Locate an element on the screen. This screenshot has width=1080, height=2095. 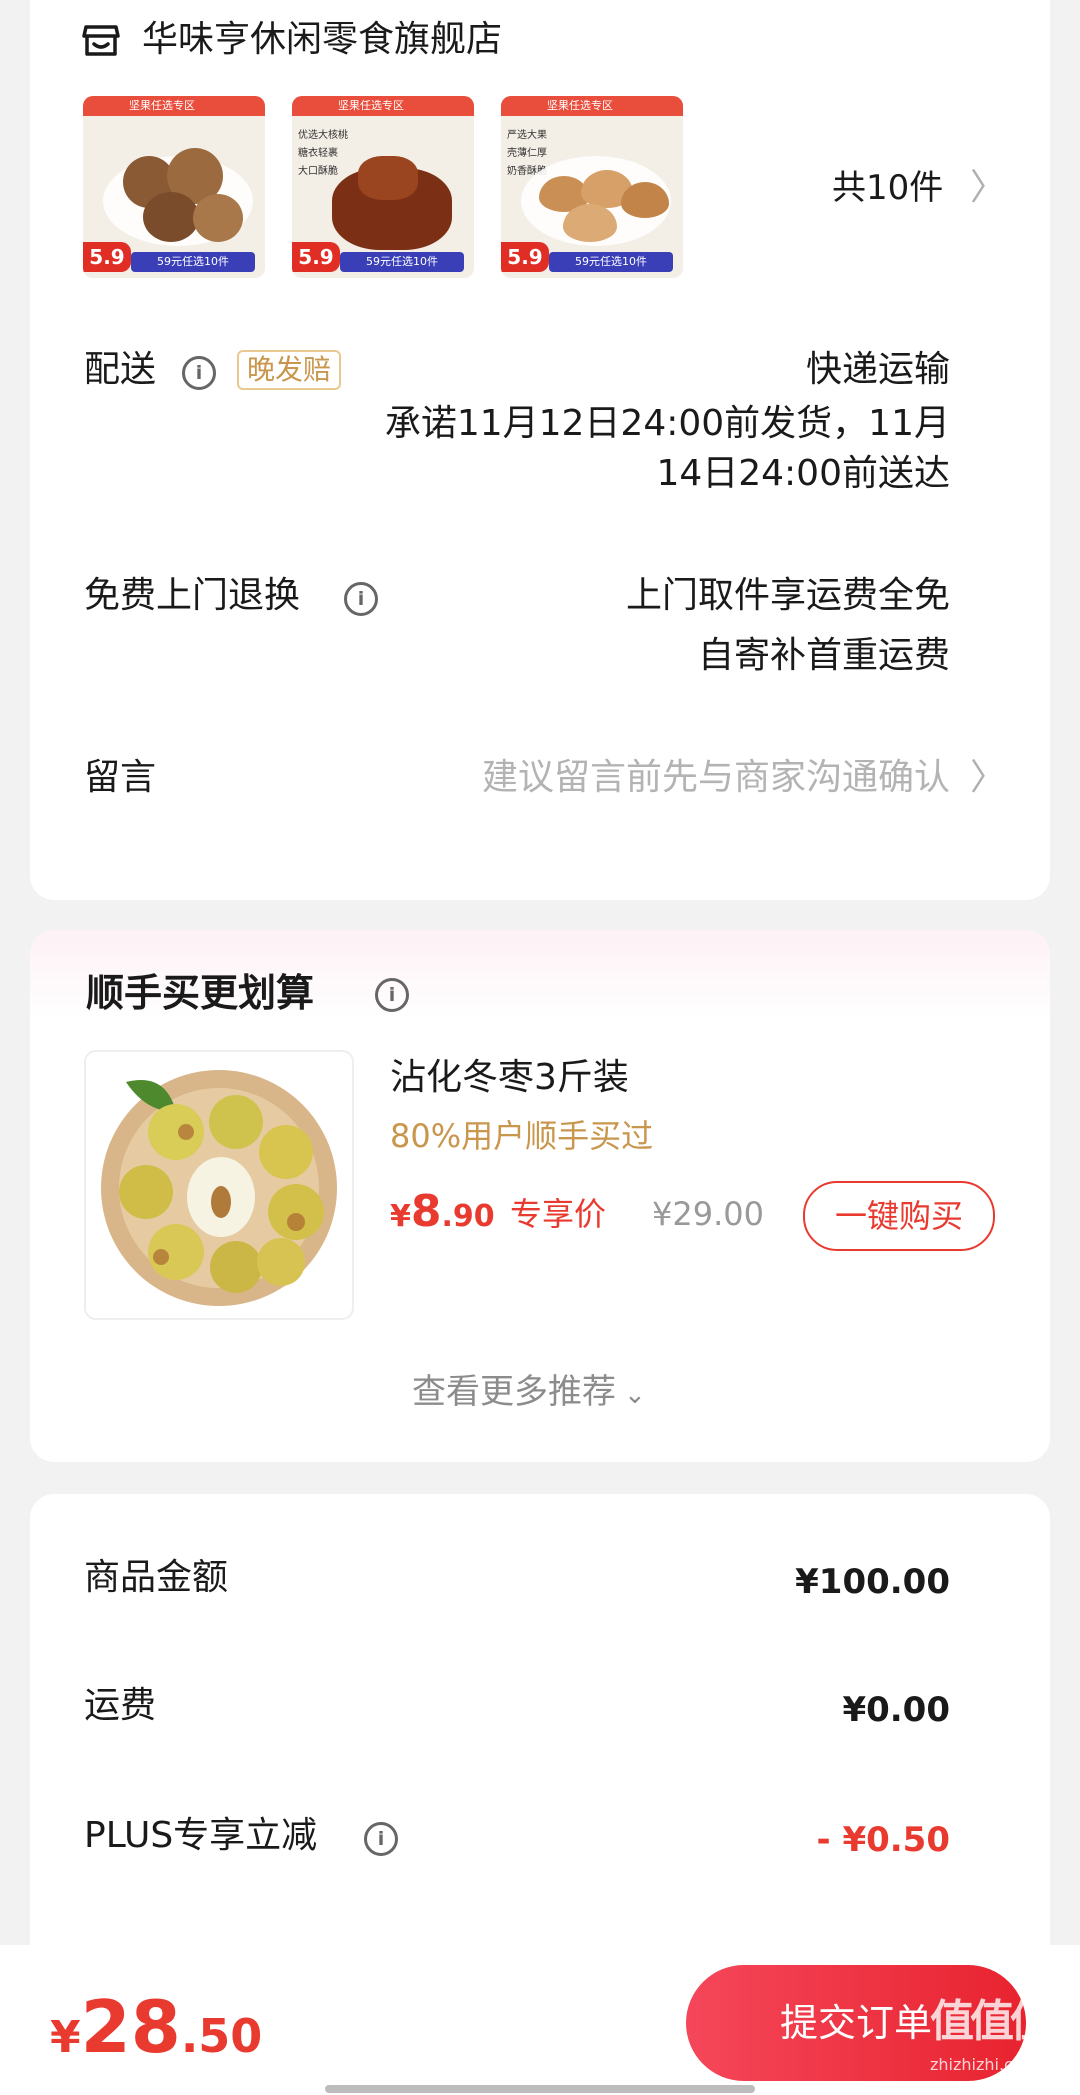
return-desc-line1: 上门取件享运费全免 is located at coordinates (787, 595).